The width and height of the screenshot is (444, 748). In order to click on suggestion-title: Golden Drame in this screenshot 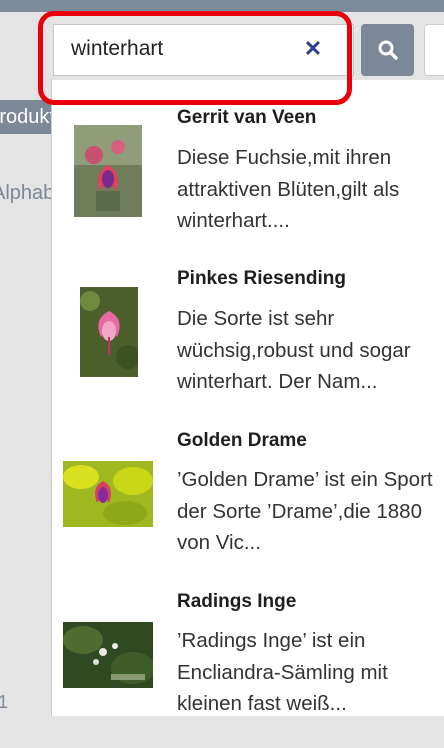, I will do `click(242, 440)`.